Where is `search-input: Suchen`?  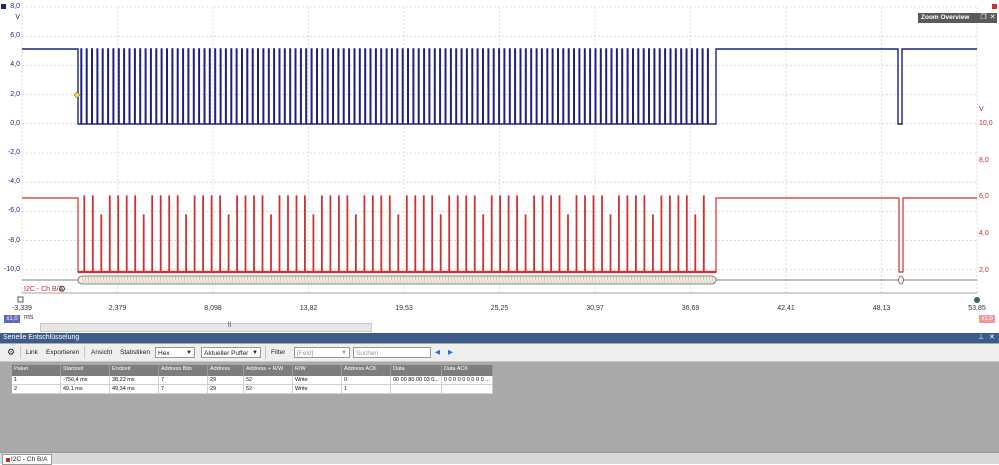
search-input: Suchen is located at coordinates (392, 352).